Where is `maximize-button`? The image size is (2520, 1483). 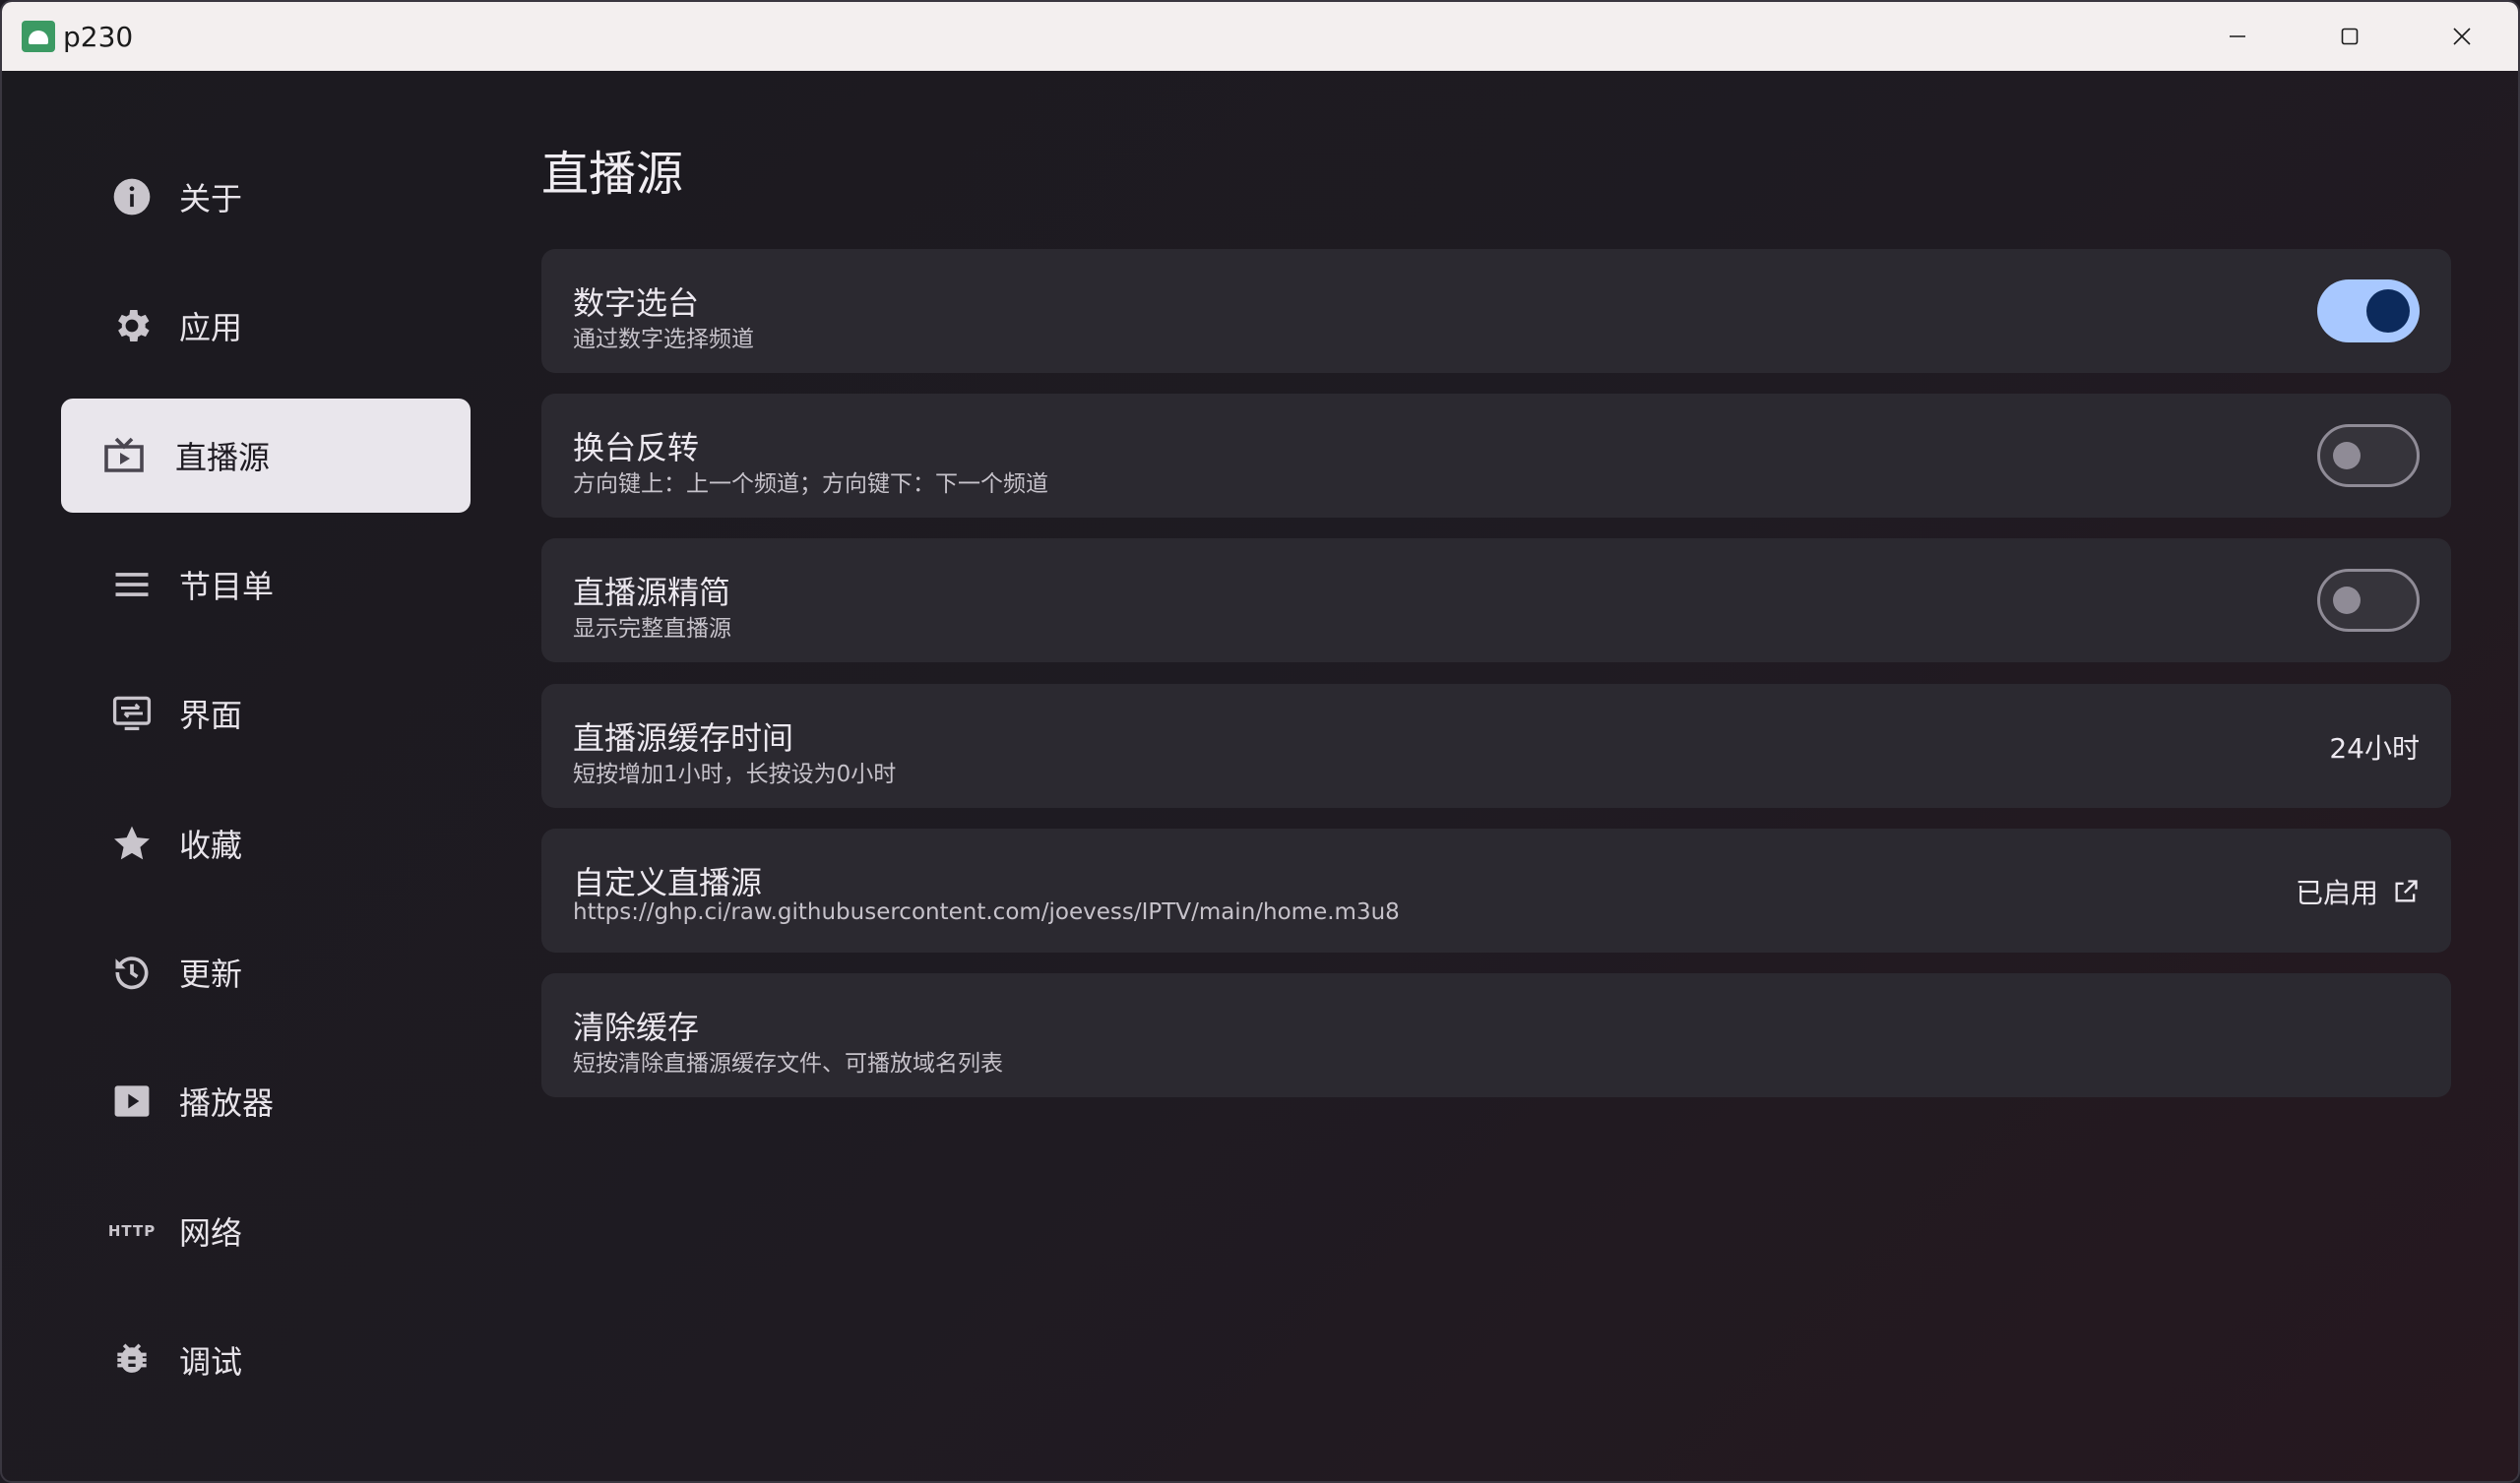
maximize-button is located at coordinates (2350, 36).